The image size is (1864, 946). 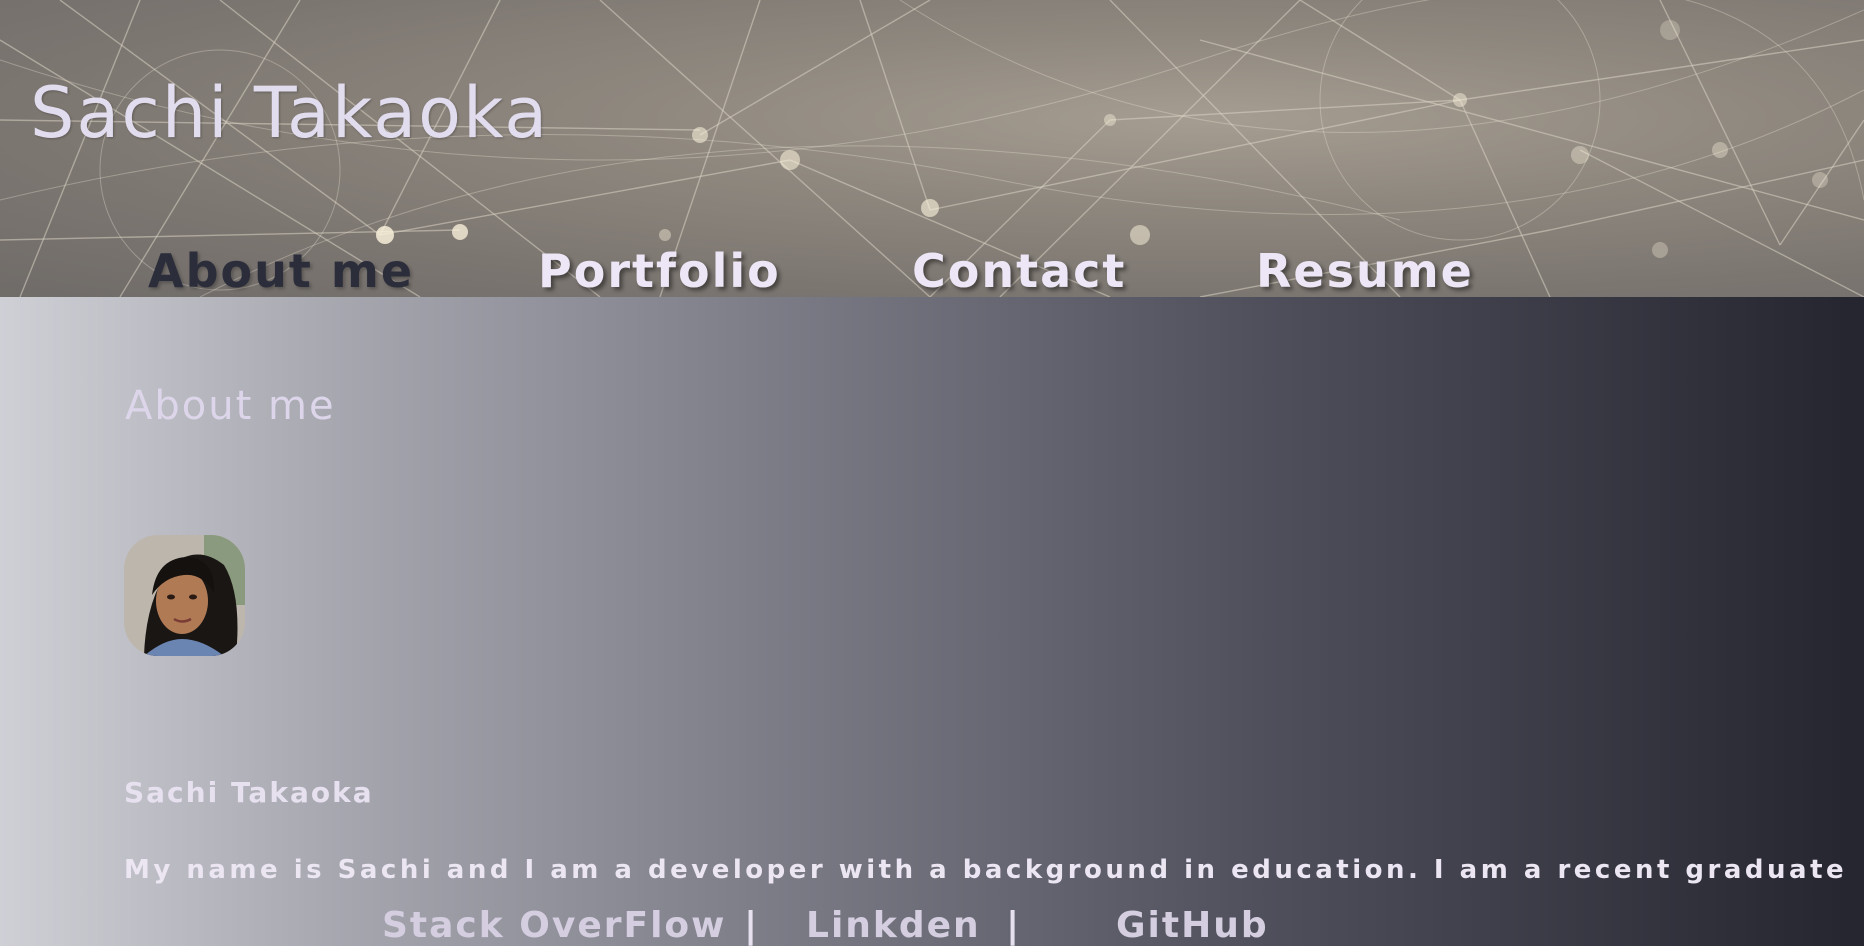 What do you see at coordinates (230, 406) in the screenshot?
I see `section-heading: About me` at bounding box center [230, 406].